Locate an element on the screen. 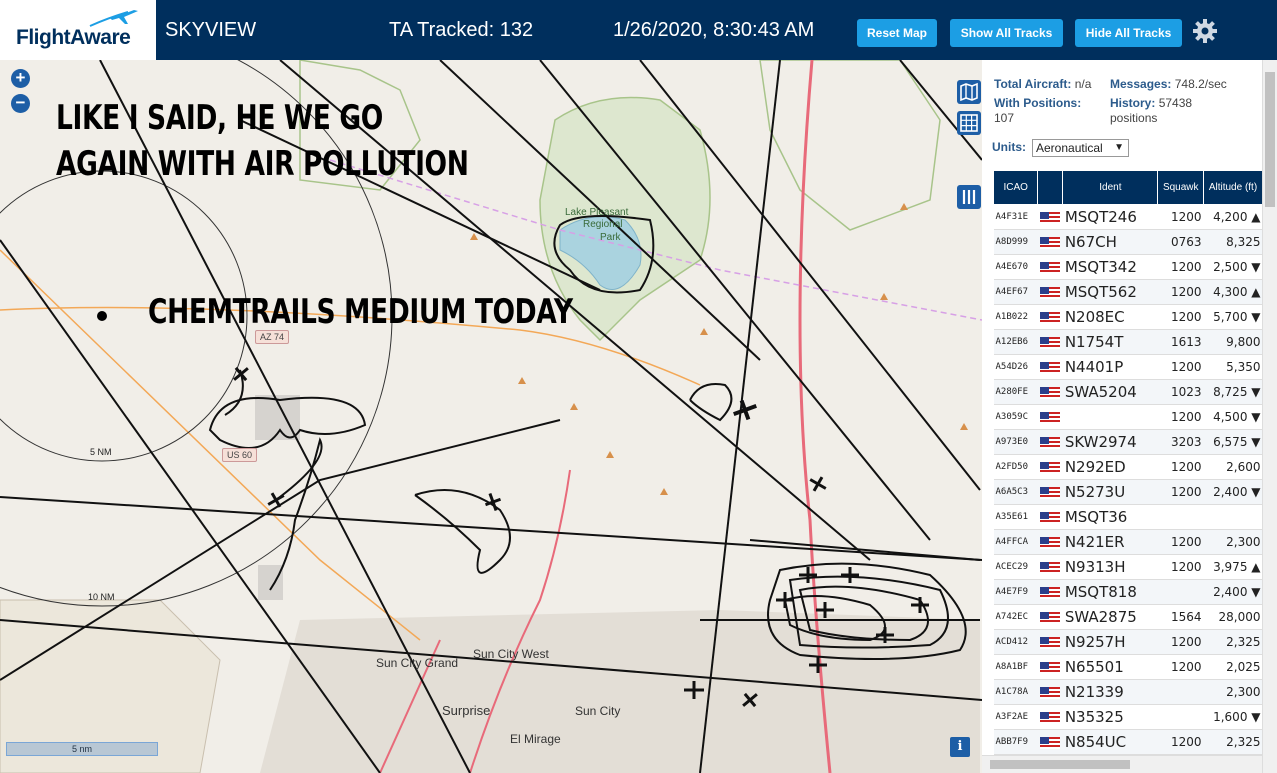 This screenshot has width=1277, height=773. icao-cell: A3059C is located at coordinates (1015, 417).